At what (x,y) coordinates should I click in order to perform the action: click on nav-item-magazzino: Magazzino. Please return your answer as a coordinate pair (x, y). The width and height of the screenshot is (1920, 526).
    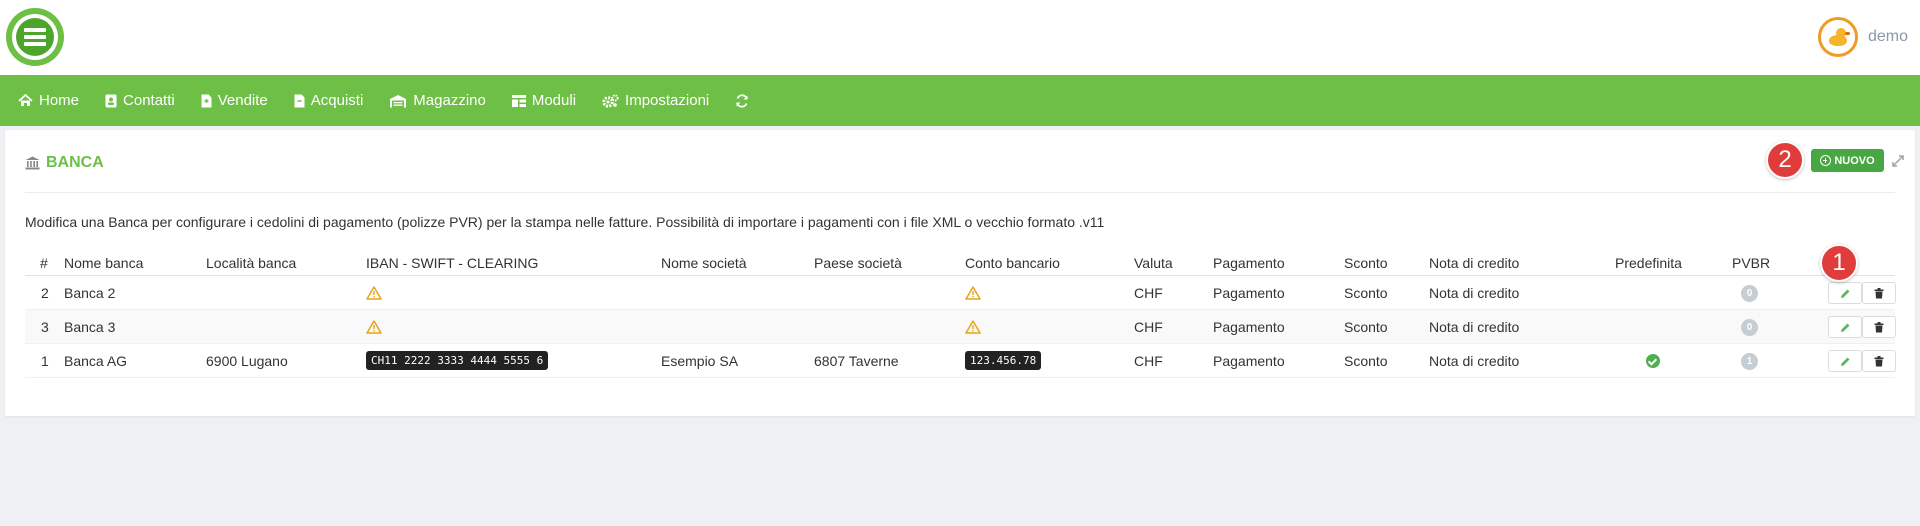
    Looking at the image, I should click on (437, 100).